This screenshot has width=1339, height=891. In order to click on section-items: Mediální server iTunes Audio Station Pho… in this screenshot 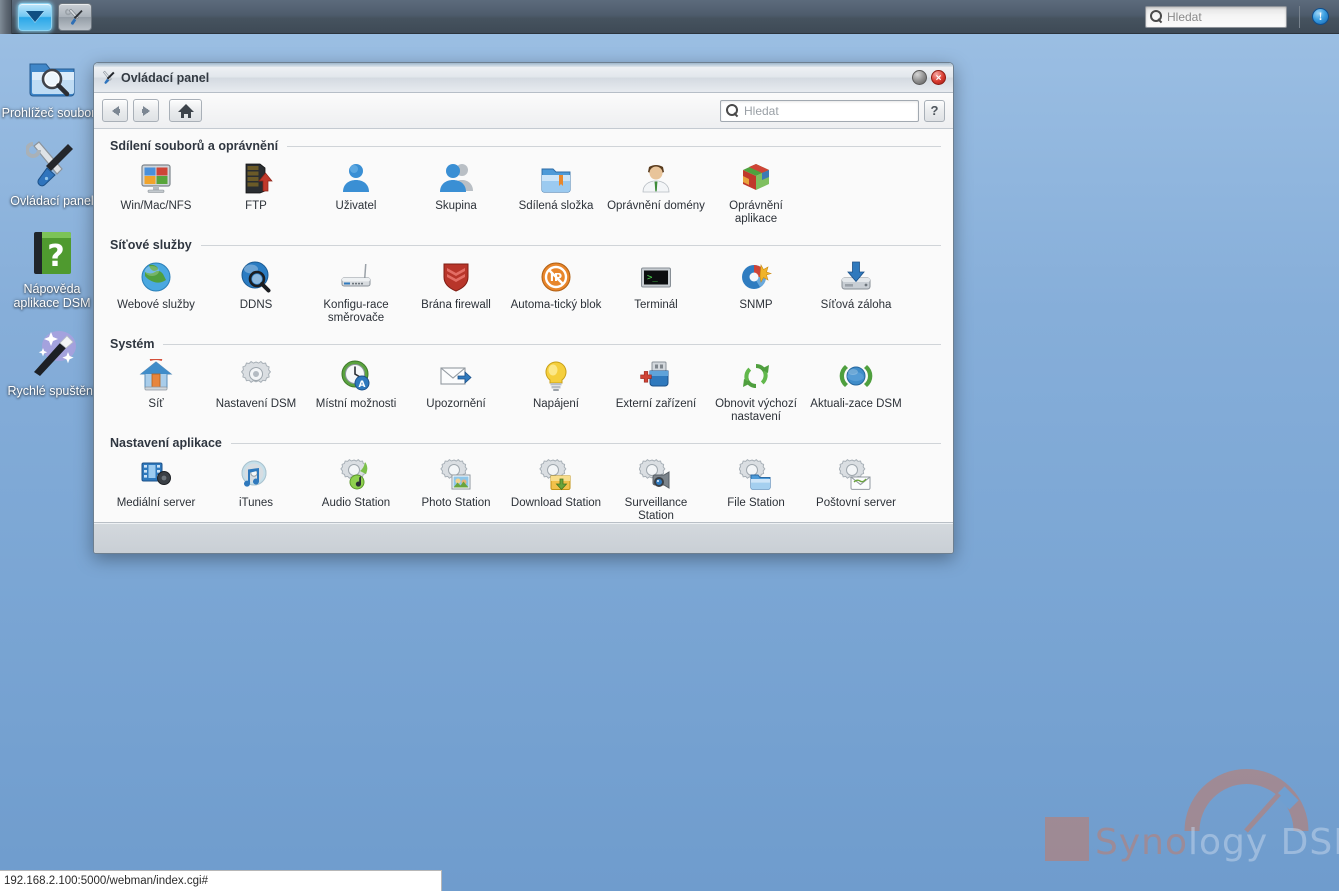, I will do `click(523, 487)`.